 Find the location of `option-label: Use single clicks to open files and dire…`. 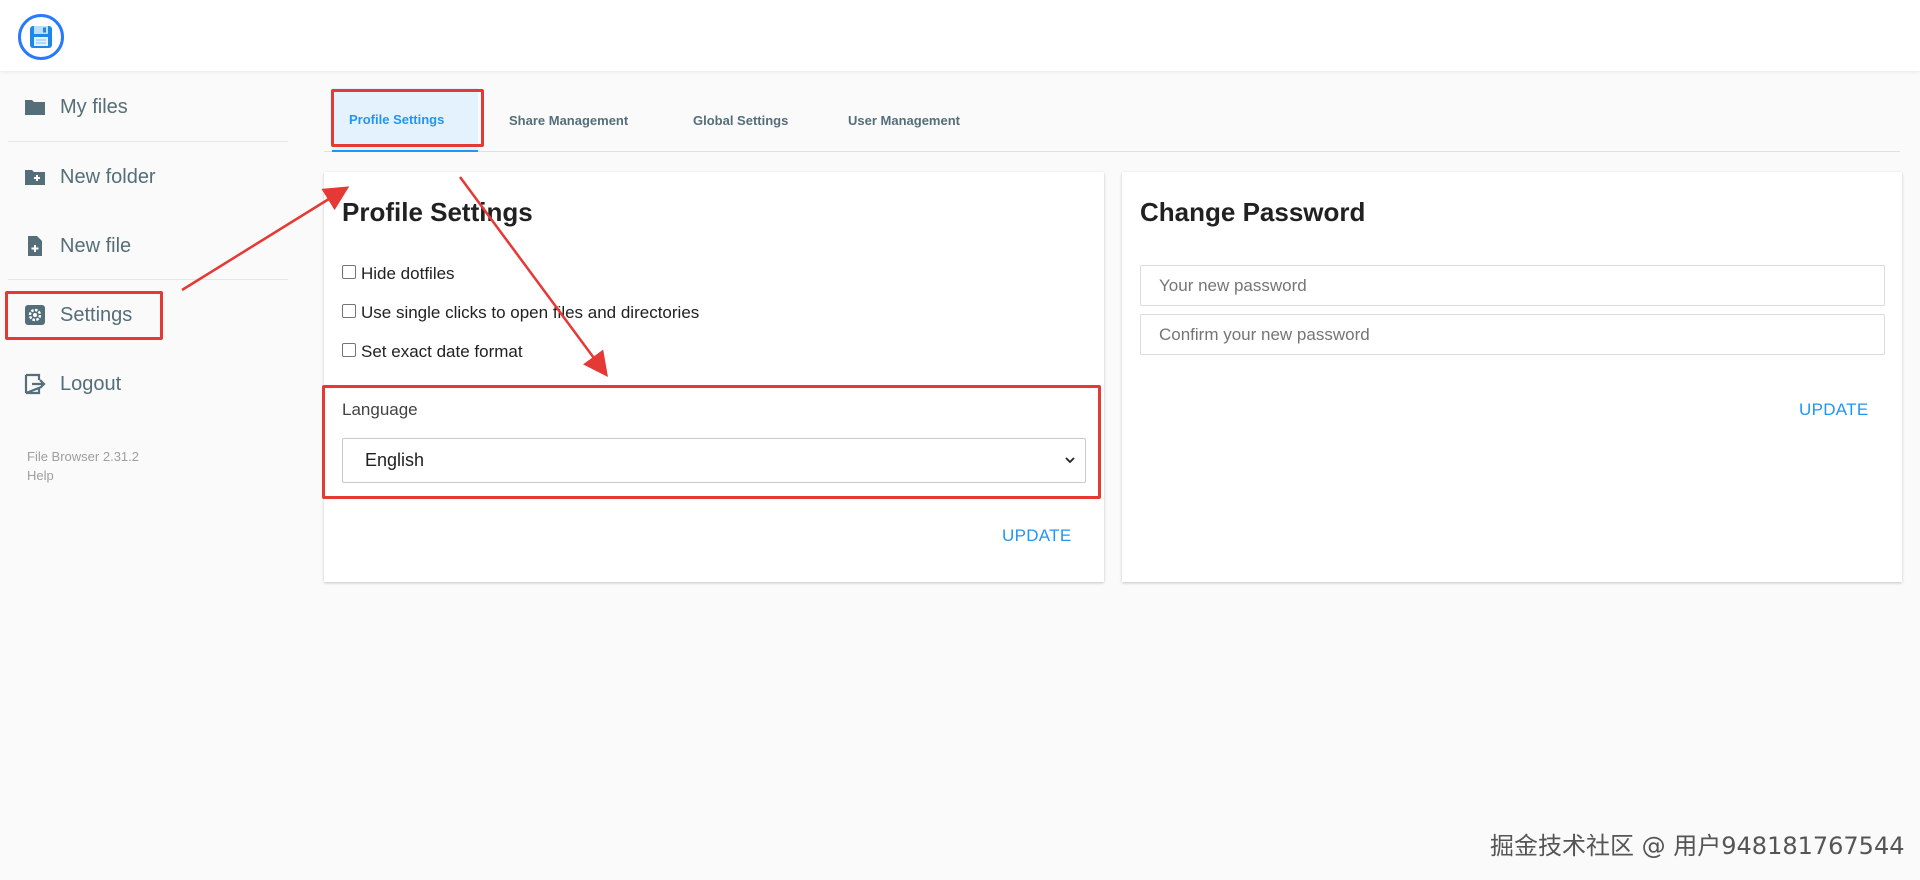

option-label: Use single clicks to open files and dire… is located at coordinates (530, 312).